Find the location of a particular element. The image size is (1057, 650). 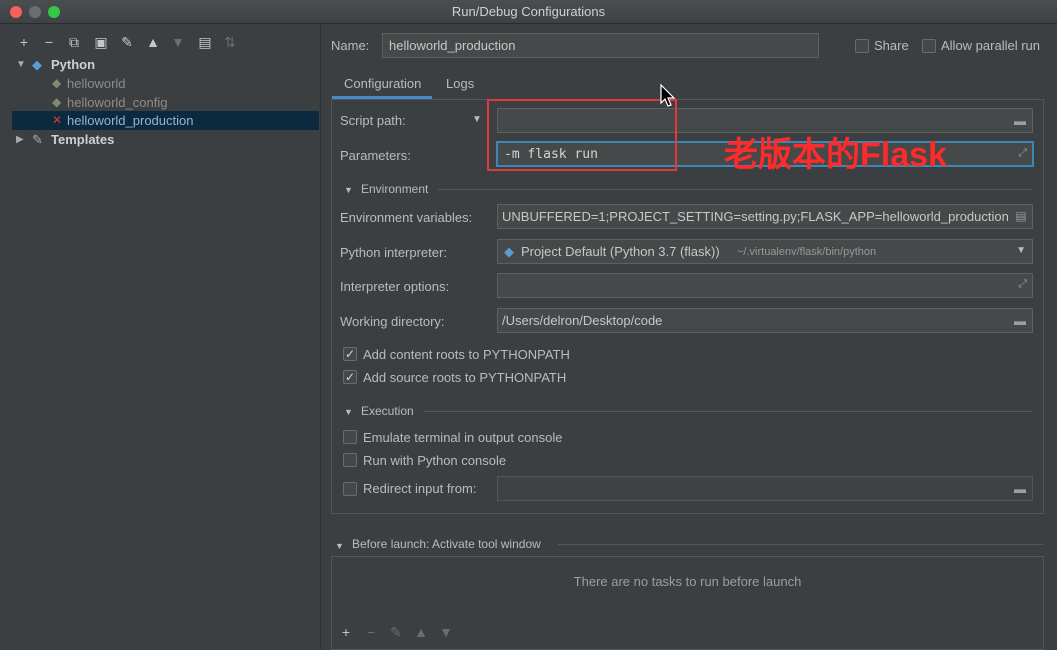

panel-divider is located at coordinates (320, 337).